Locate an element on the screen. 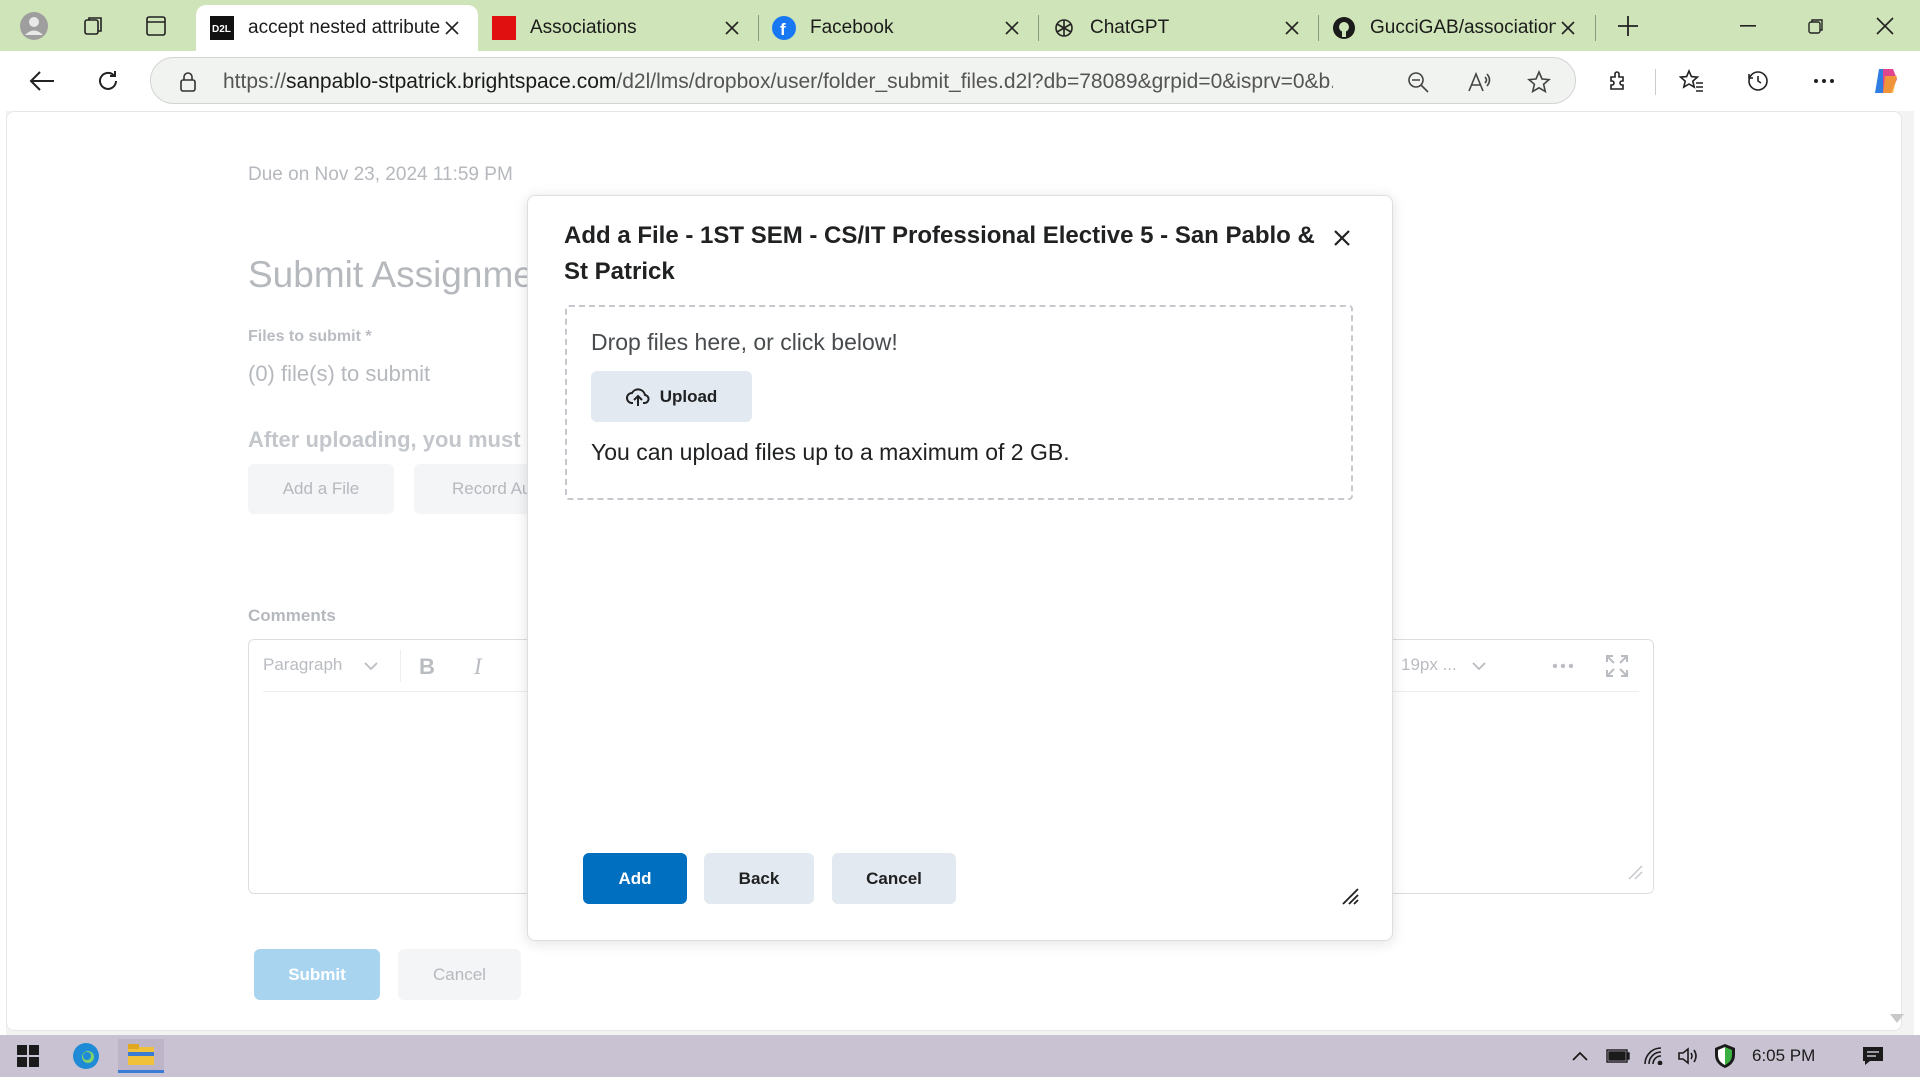  add-file-button: Add a File is located at coordinates (321, 489).